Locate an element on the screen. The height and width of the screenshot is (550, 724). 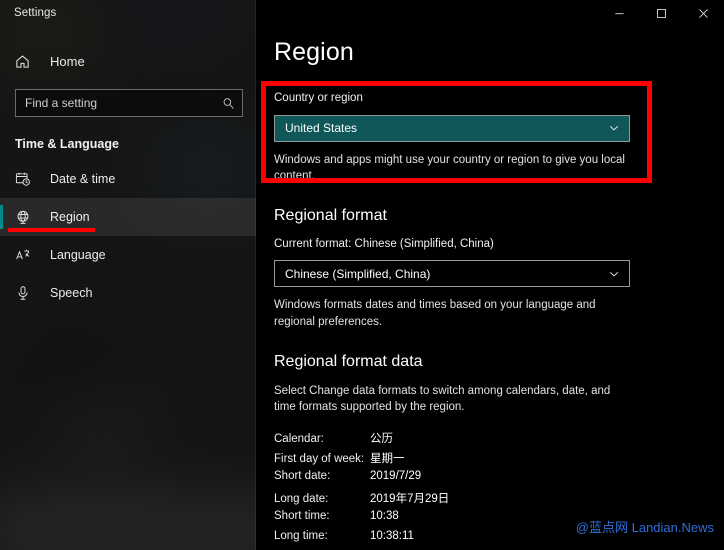
sidebar-item-region-label: Region is located at coordinates (70, 217).